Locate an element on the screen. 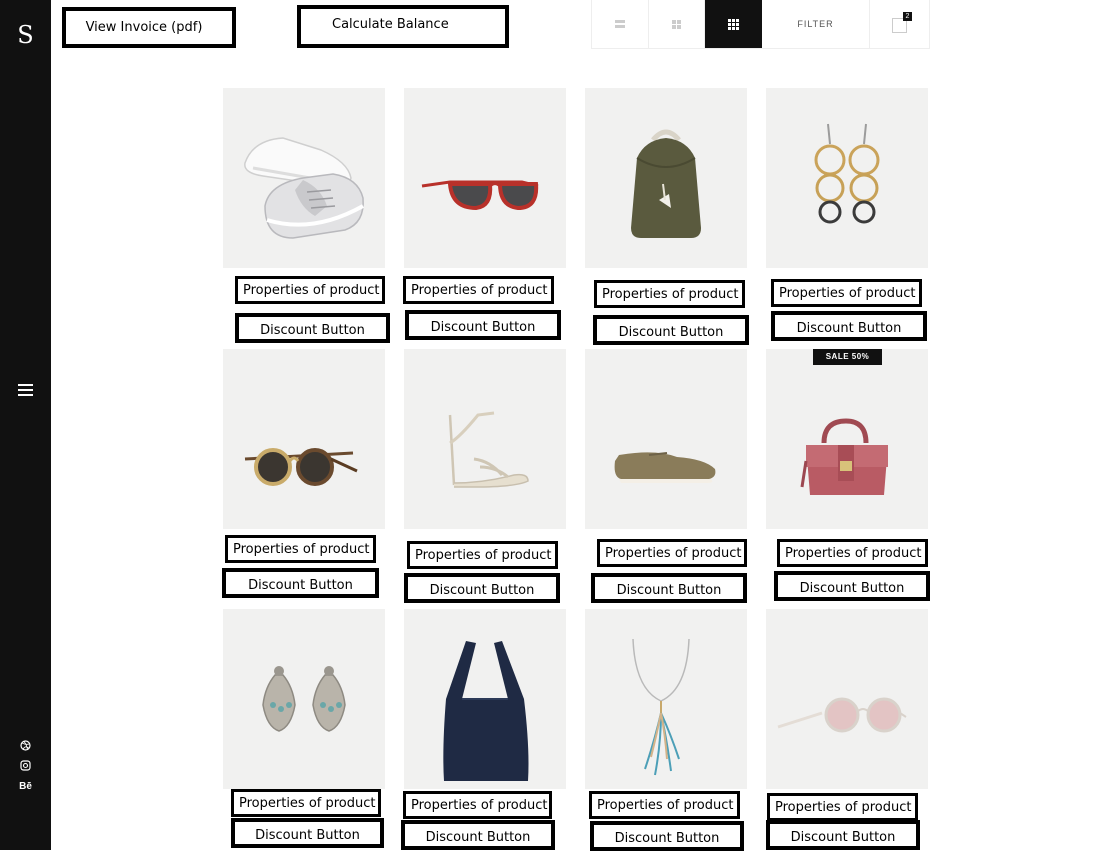 This screenshot has width=1100, height=851. grid-2-view-icon is located at coordinates (676, 24).